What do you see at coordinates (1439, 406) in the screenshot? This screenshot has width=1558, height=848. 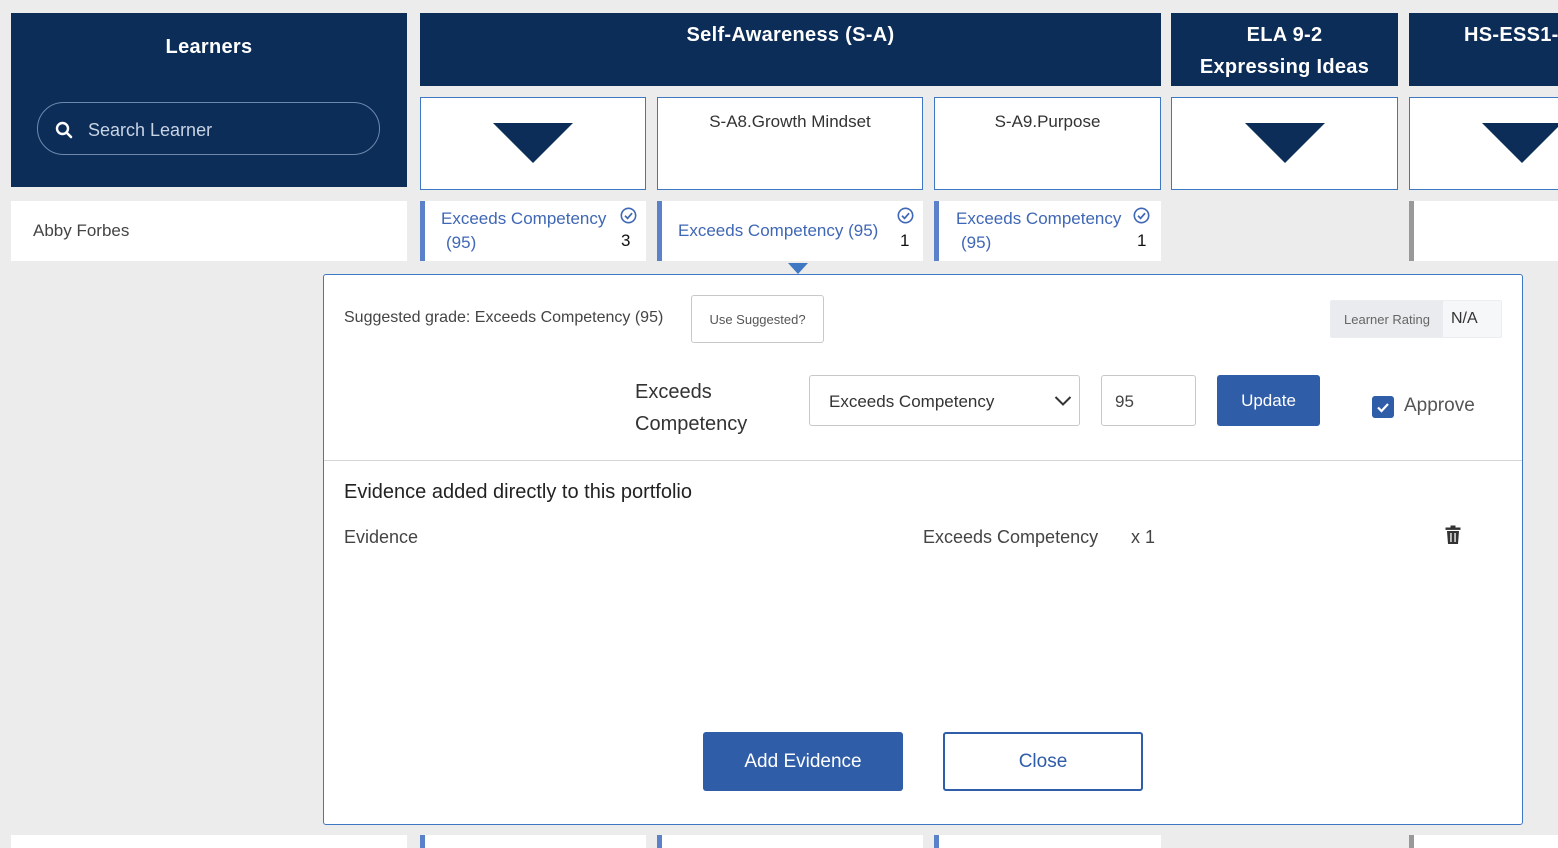 I see `approve-label: Approve` at bounding box center [1439, 406].